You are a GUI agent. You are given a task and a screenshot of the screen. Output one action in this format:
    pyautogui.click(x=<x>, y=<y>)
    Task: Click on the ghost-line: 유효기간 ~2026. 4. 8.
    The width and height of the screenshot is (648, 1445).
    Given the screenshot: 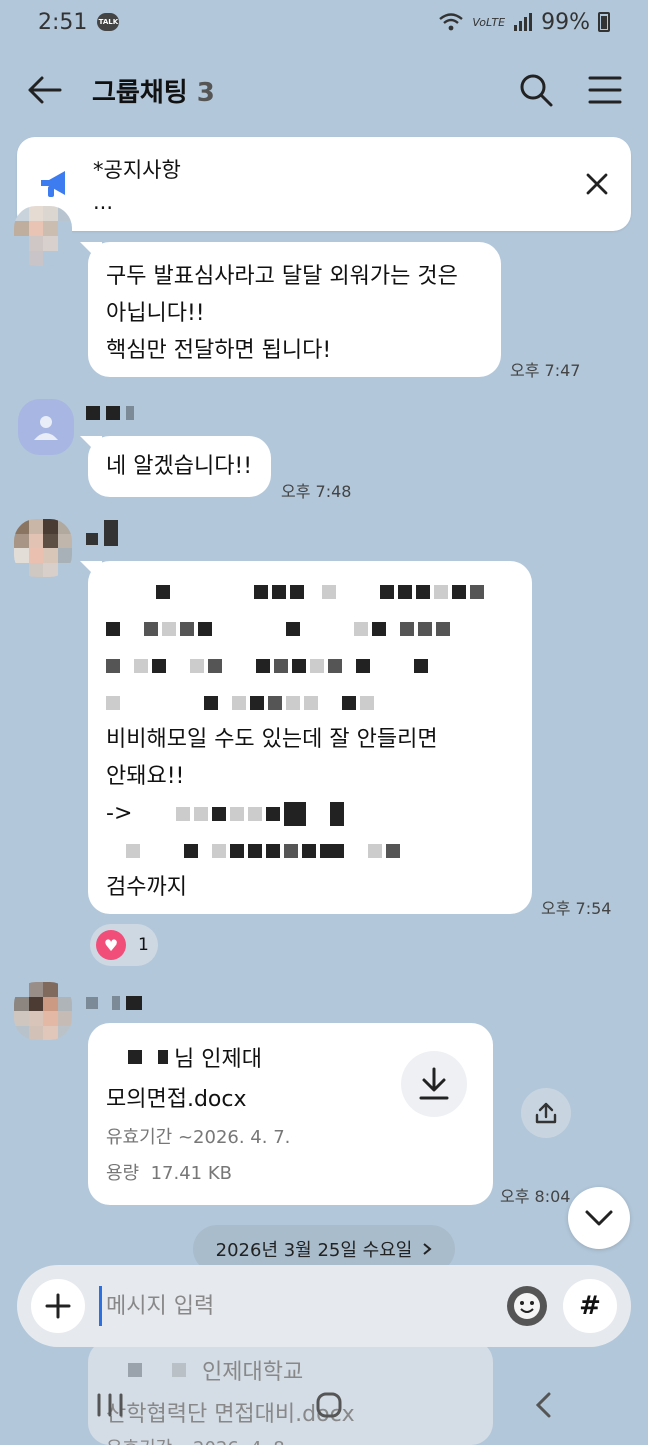 What is the action you would take?
    pyautogui.click(x=290, y=1439)
    